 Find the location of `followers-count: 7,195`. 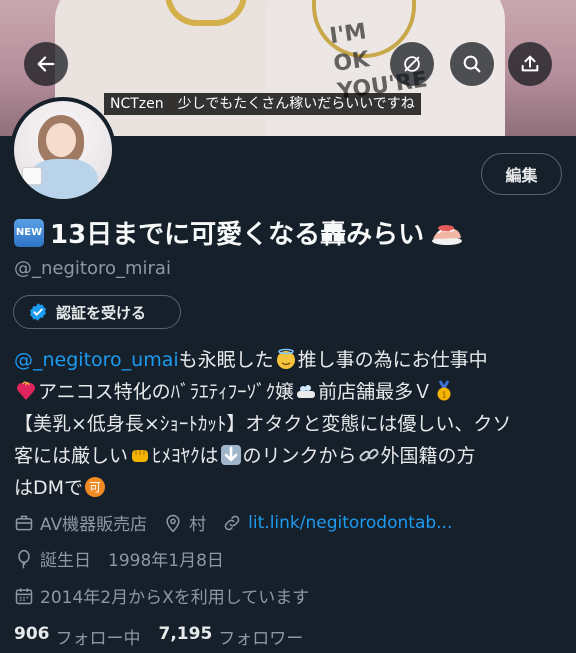

followers-count: 7,195 is located at coordinates (185, 634).